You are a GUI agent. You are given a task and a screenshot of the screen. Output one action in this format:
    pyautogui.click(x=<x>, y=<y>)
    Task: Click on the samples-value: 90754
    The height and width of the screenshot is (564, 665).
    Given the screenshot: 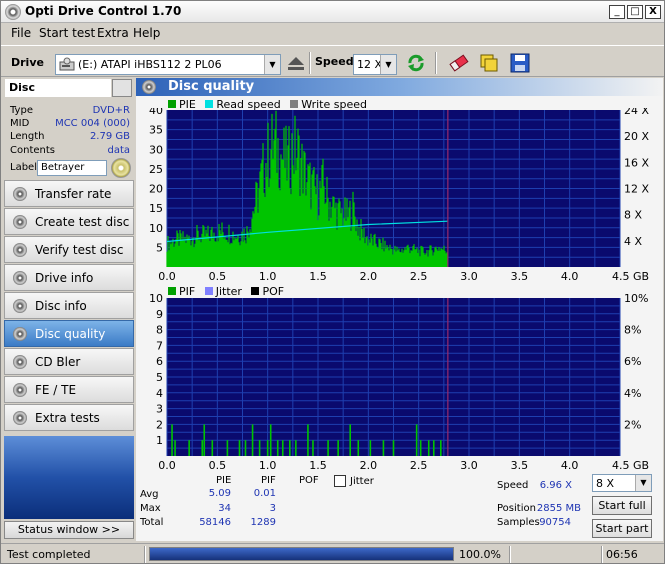 What is the action you would take?
    pyautogui.click(x=555, y=522)
    